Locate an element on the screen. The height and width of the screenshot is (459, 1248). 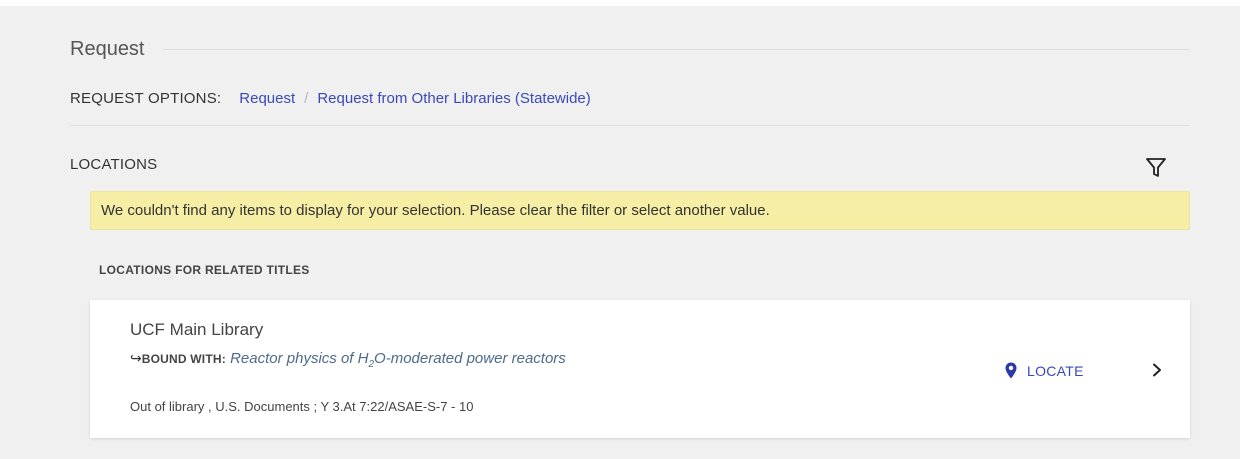
bound-arrow-icon: ↪ is located at coordinates (136, 358).